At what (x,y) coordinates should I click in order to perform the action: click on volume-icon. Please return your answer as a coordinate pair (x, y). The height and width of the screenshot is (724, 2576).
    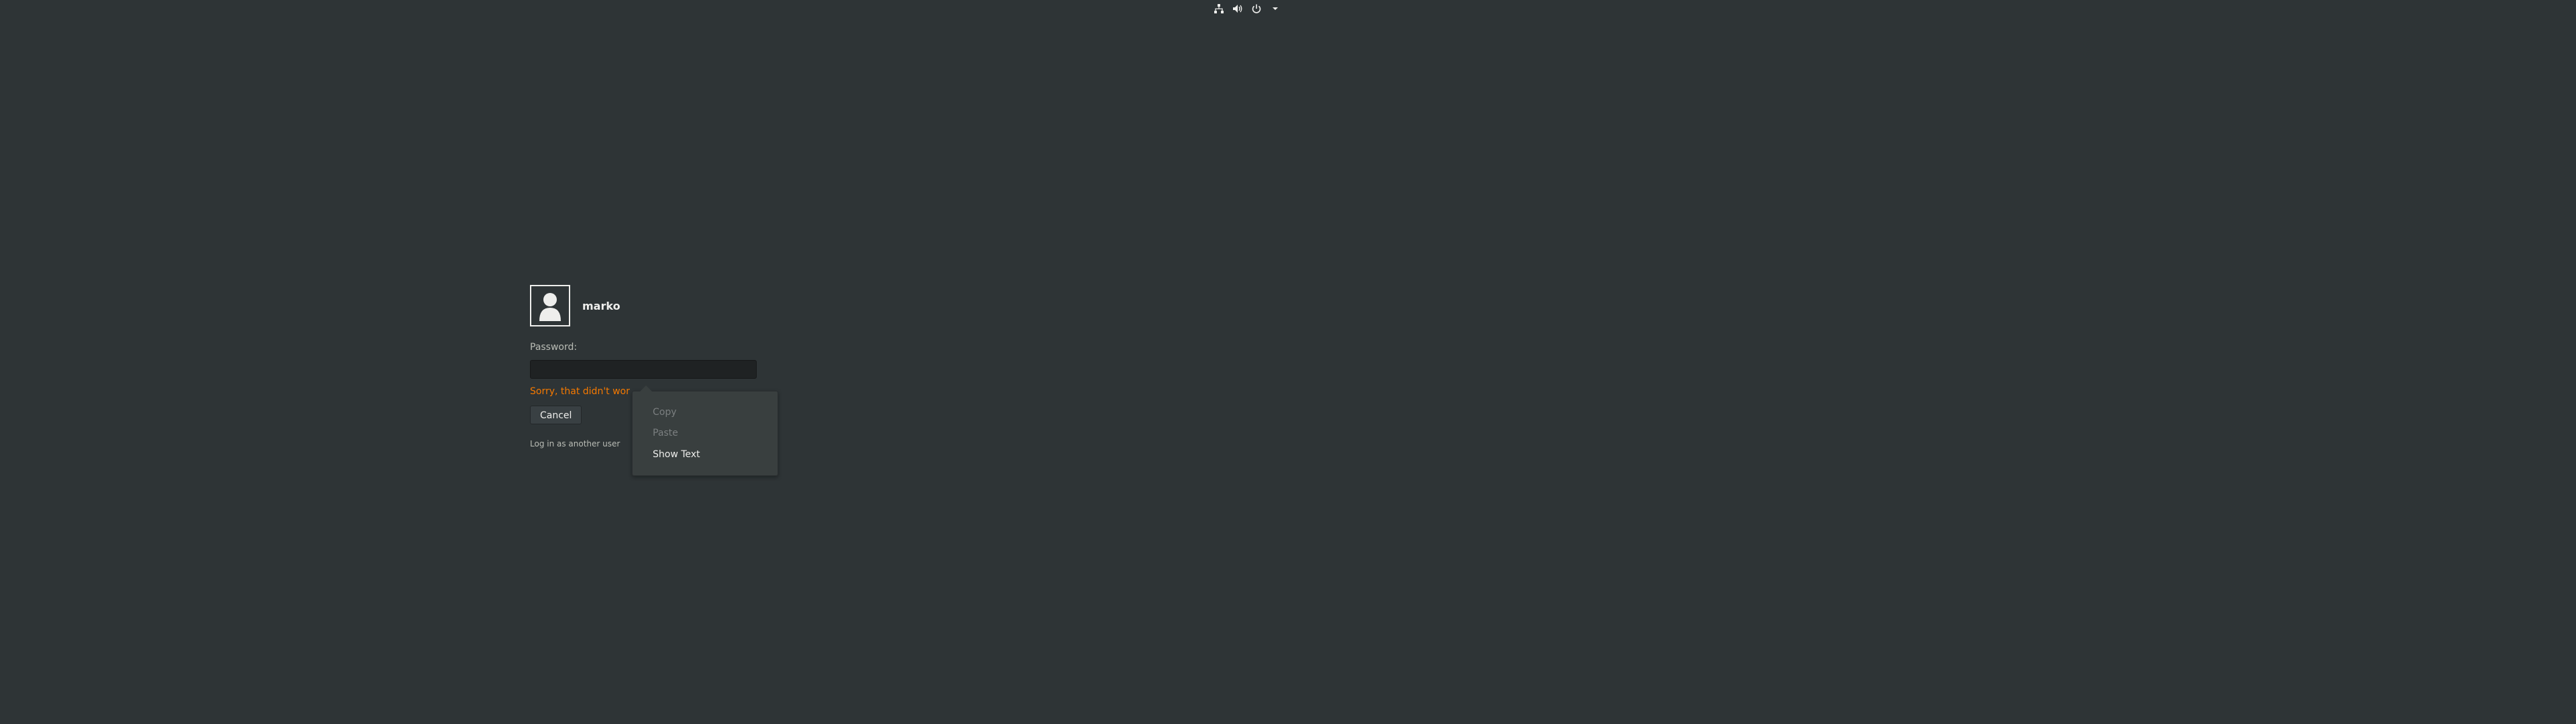
    Looking at the image, I should click on (1238, 9).